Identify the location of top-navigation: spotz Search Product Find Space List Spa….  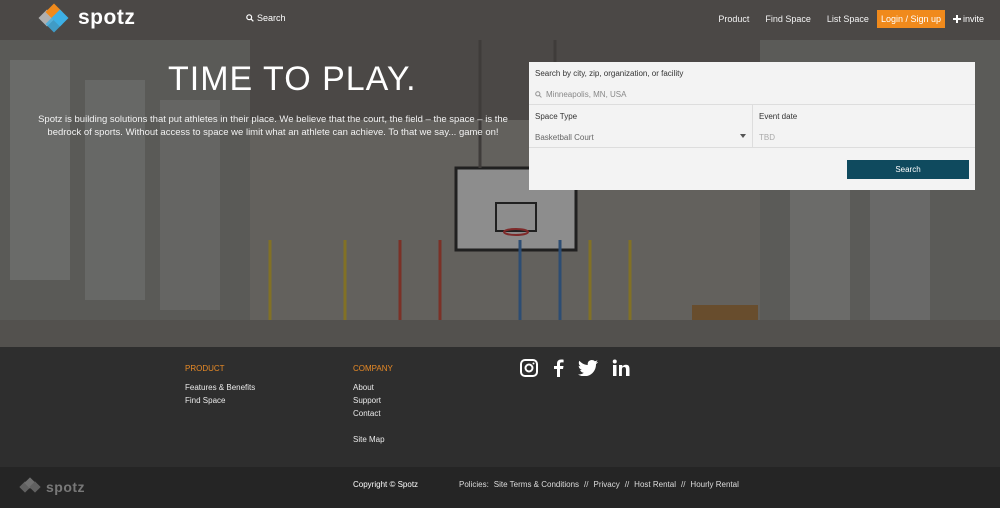
(500, 18).